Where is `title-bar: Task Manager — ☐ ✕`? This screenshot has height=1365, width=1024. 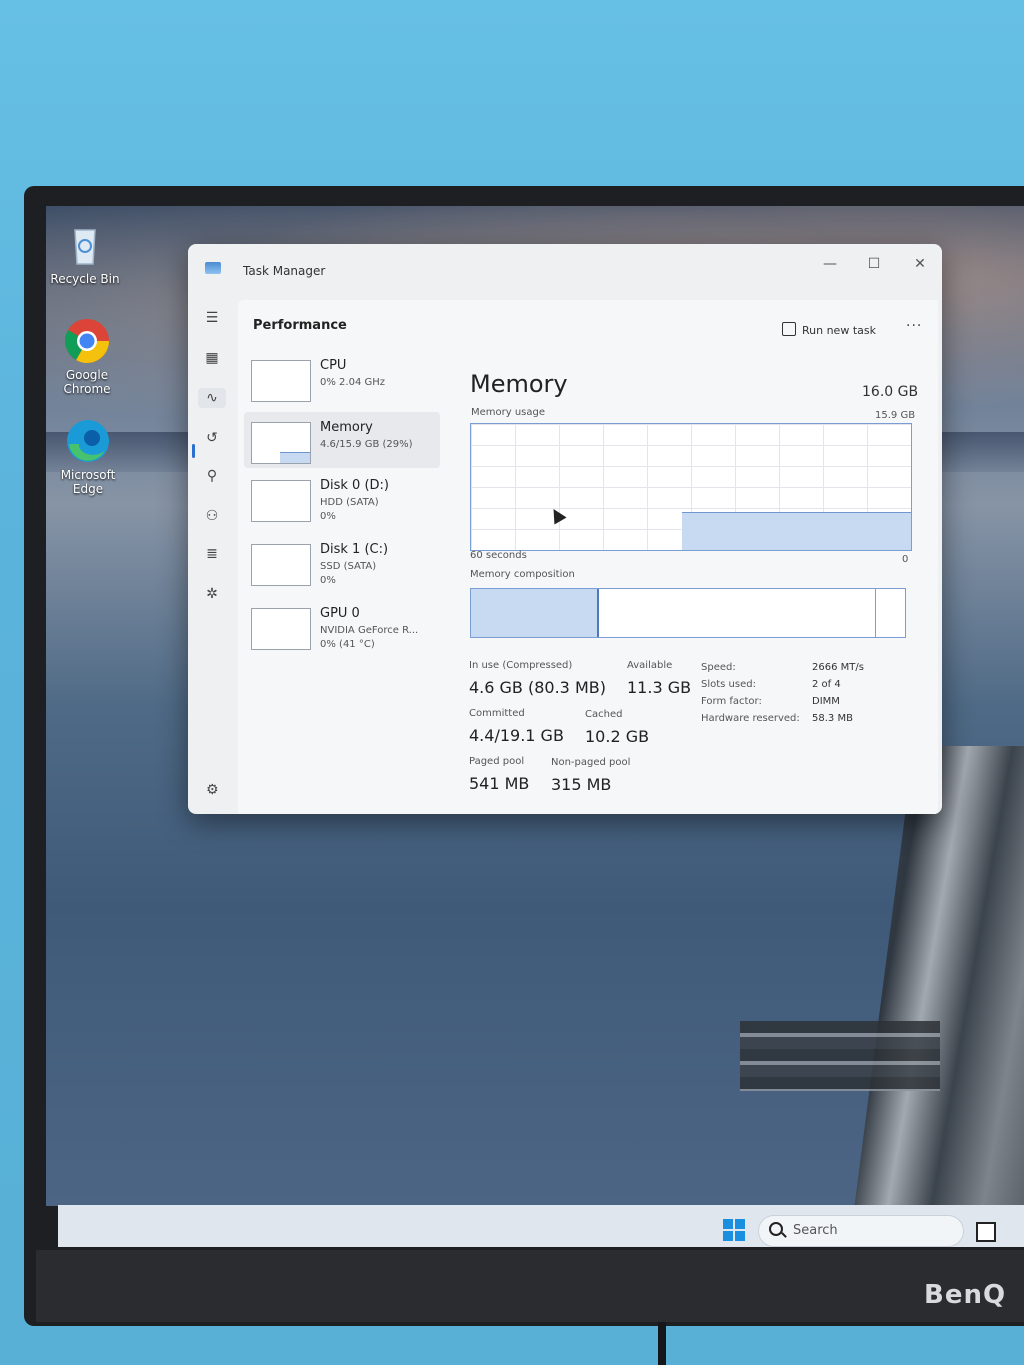 title-bar: Task Manager — ☐ ✕ is located at coordinates (565, 269).